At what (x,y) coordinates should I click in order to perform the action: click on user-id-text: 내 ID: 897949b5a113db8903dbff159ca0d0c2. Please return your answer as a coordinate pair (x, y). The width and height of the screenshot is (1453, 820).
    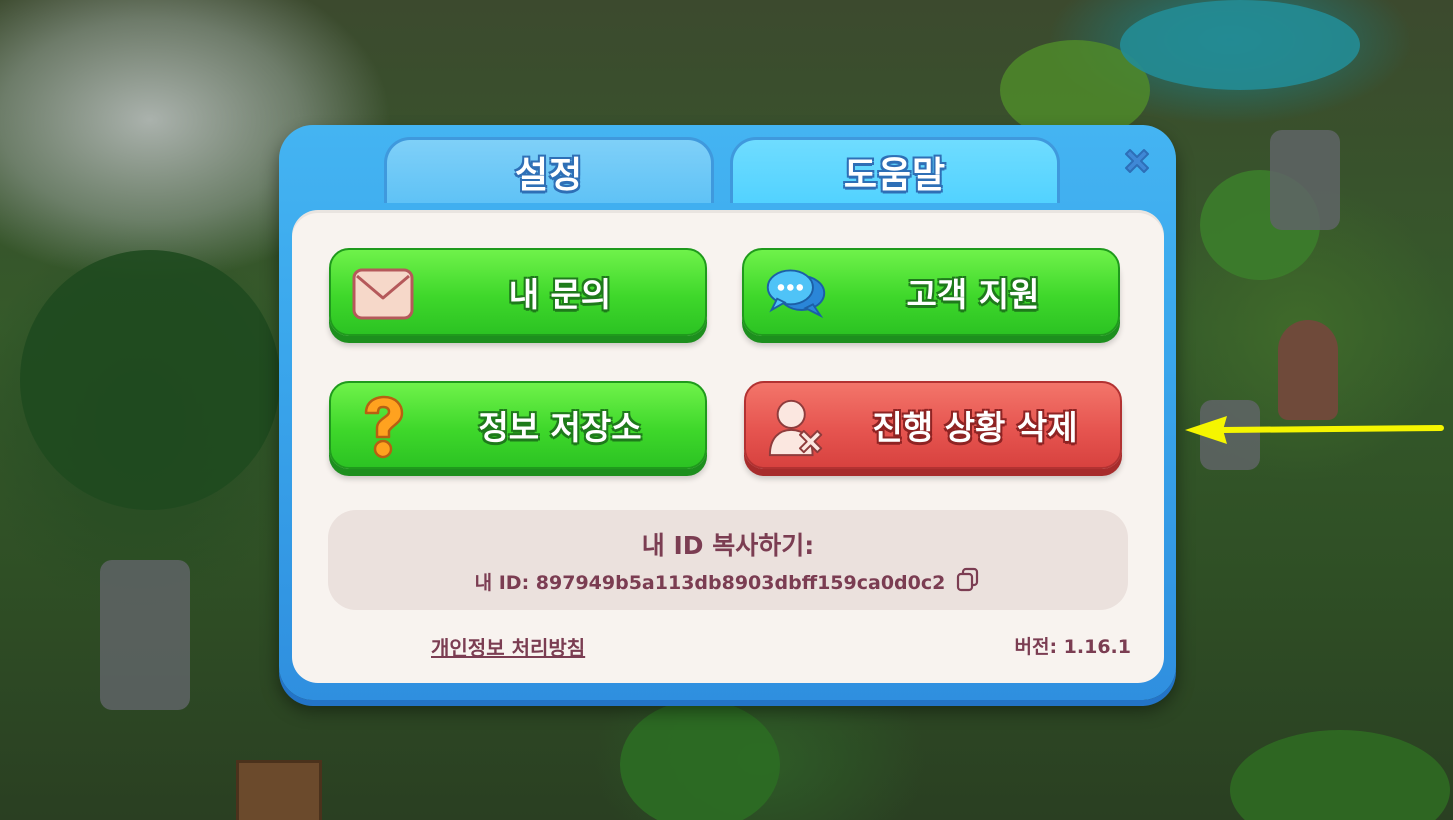
    Looking at the image, I should click on (710, 583).